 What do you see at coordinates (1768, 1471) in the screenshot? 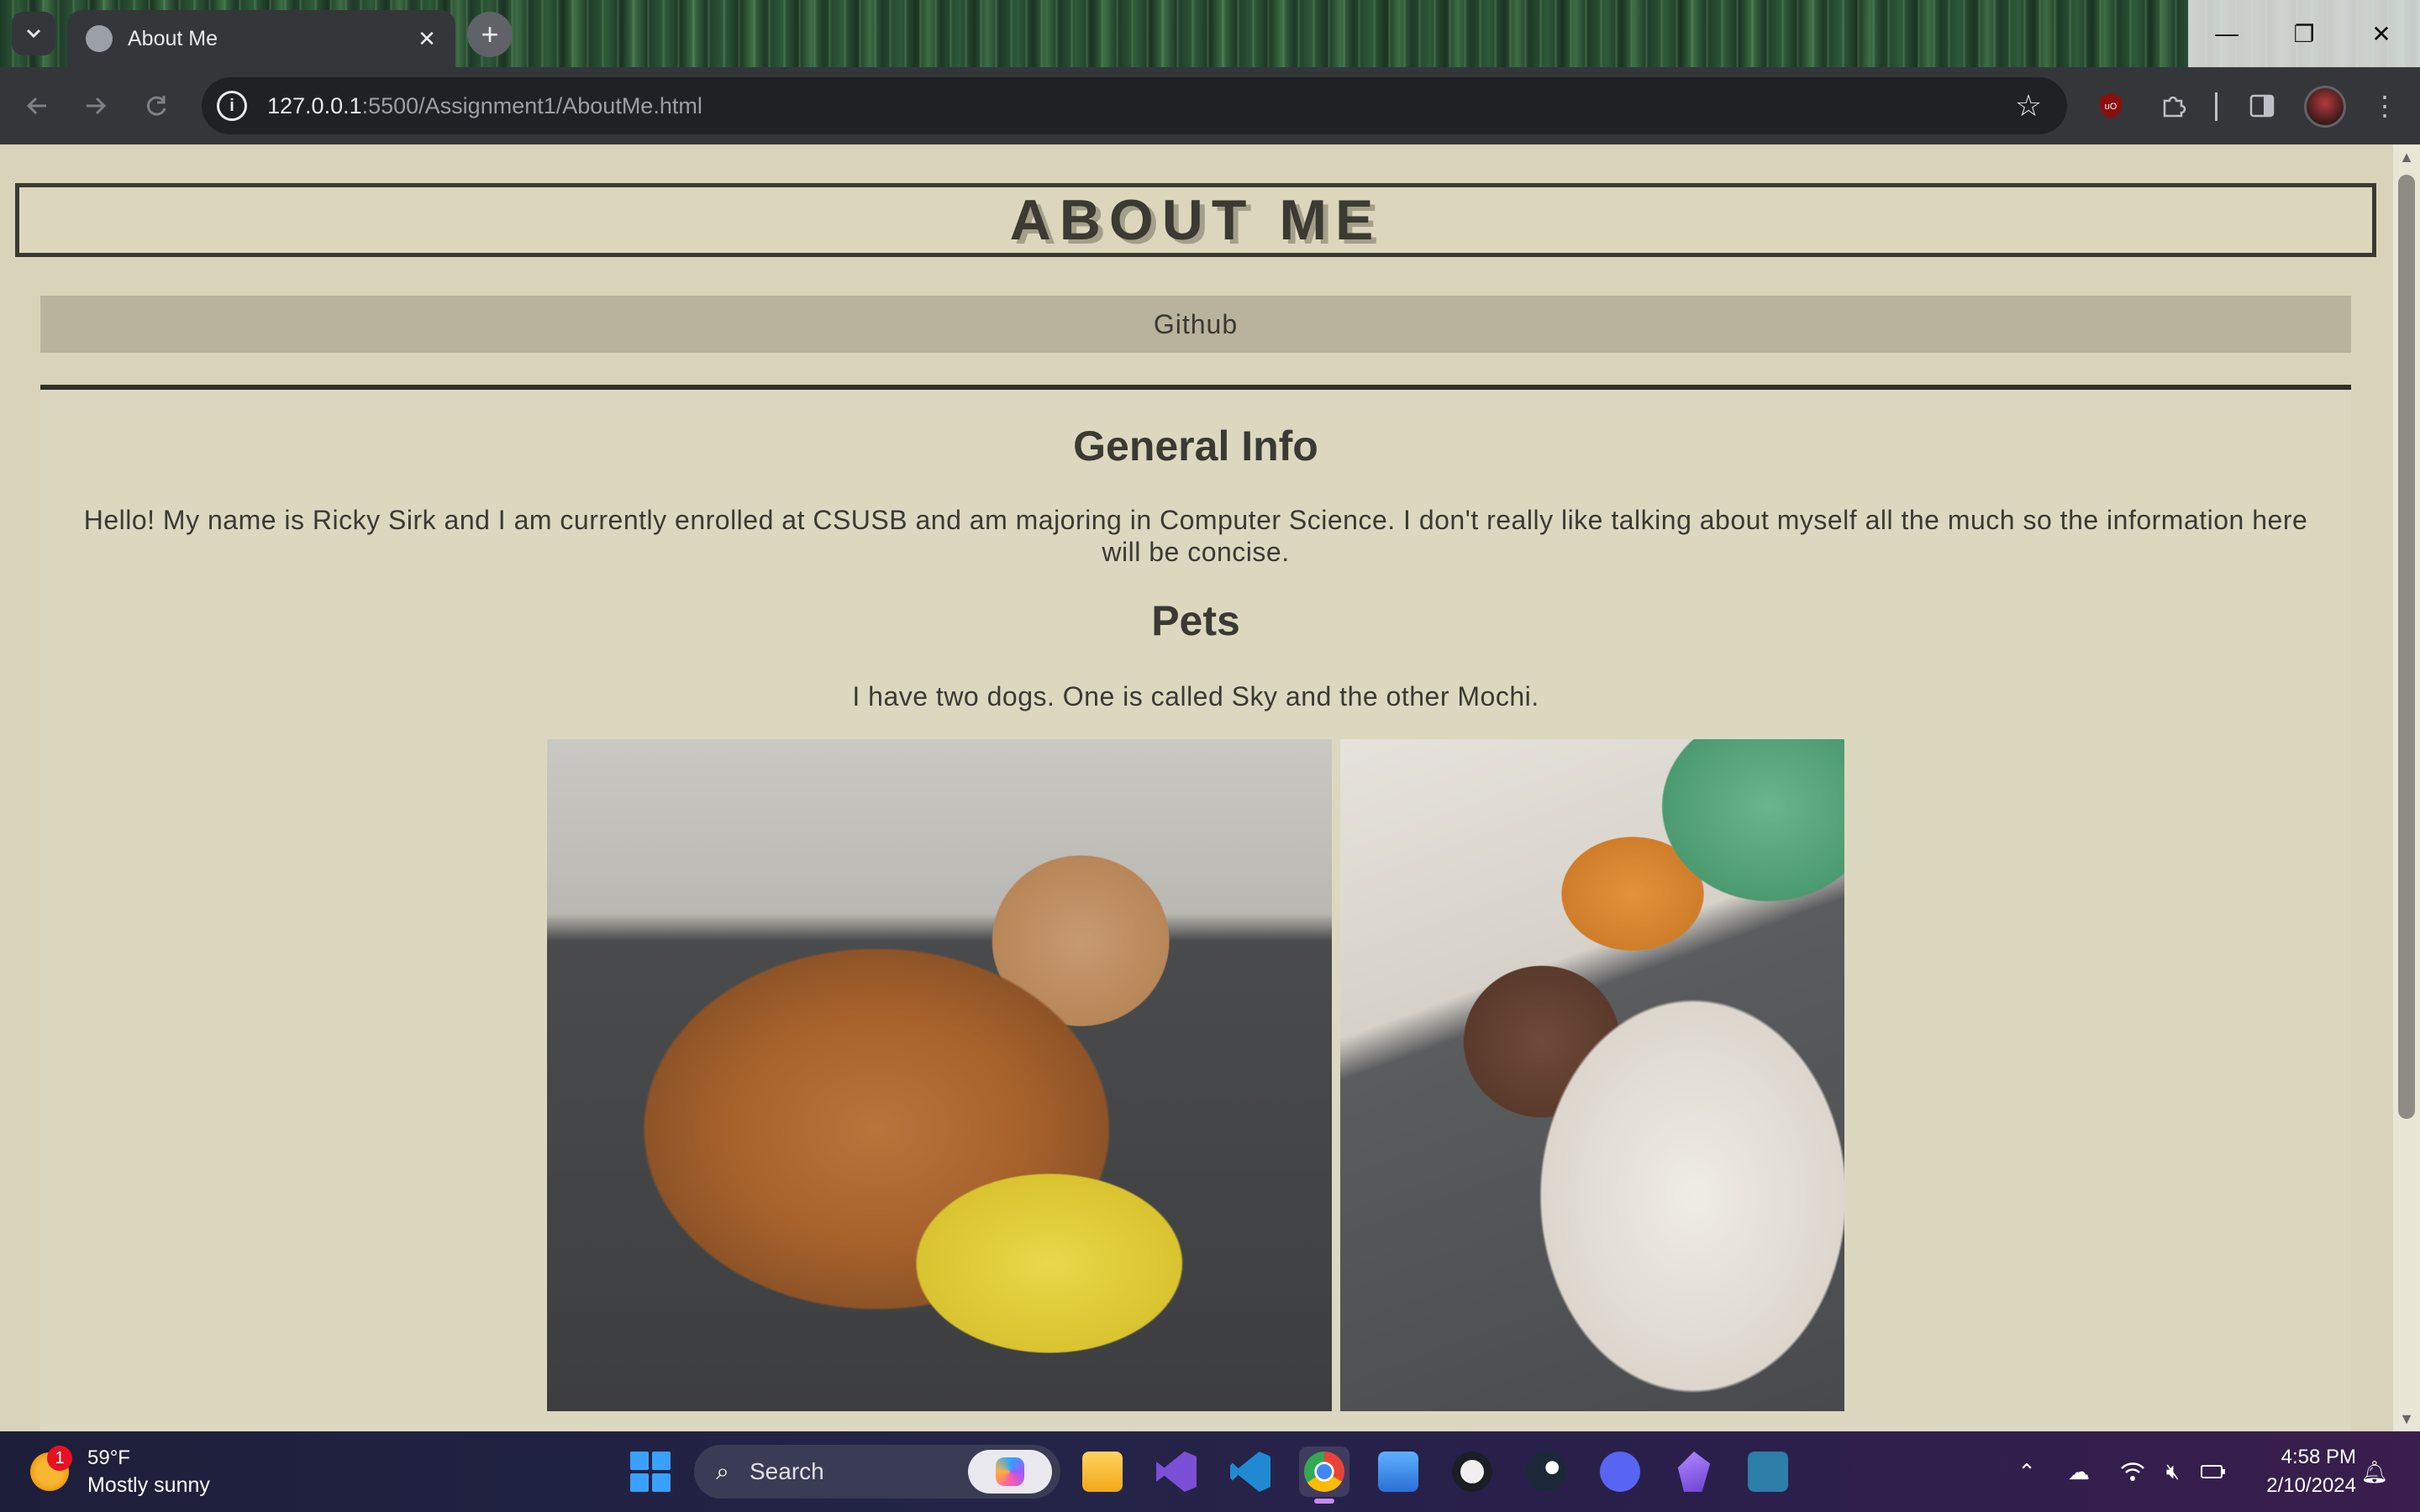
I see `mysql-workbench-icon` at bounding box center [1768, 1471].